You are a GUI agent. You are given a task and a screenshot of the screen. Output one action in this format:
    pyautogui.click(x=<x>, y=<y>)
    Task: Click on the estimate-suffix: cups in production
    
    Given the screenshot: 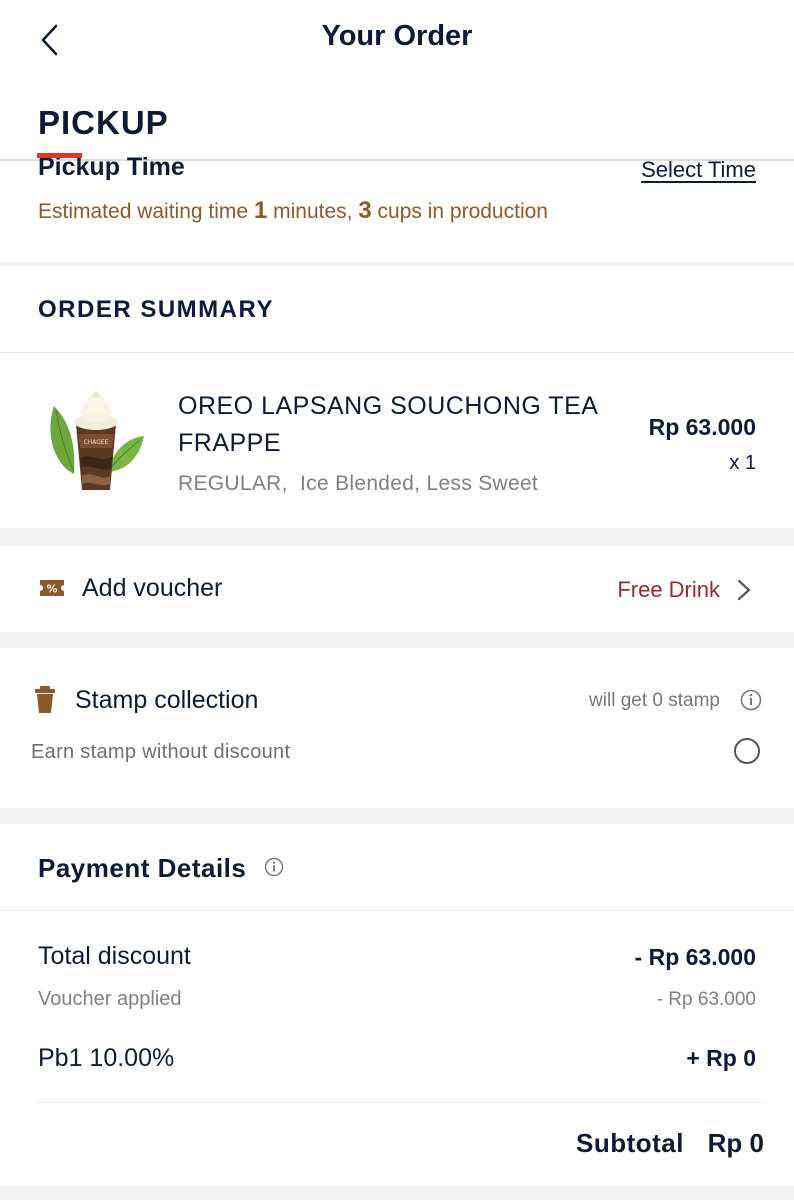 What is the action you would take?
    pyautogui.click(x=459, y=211)
    